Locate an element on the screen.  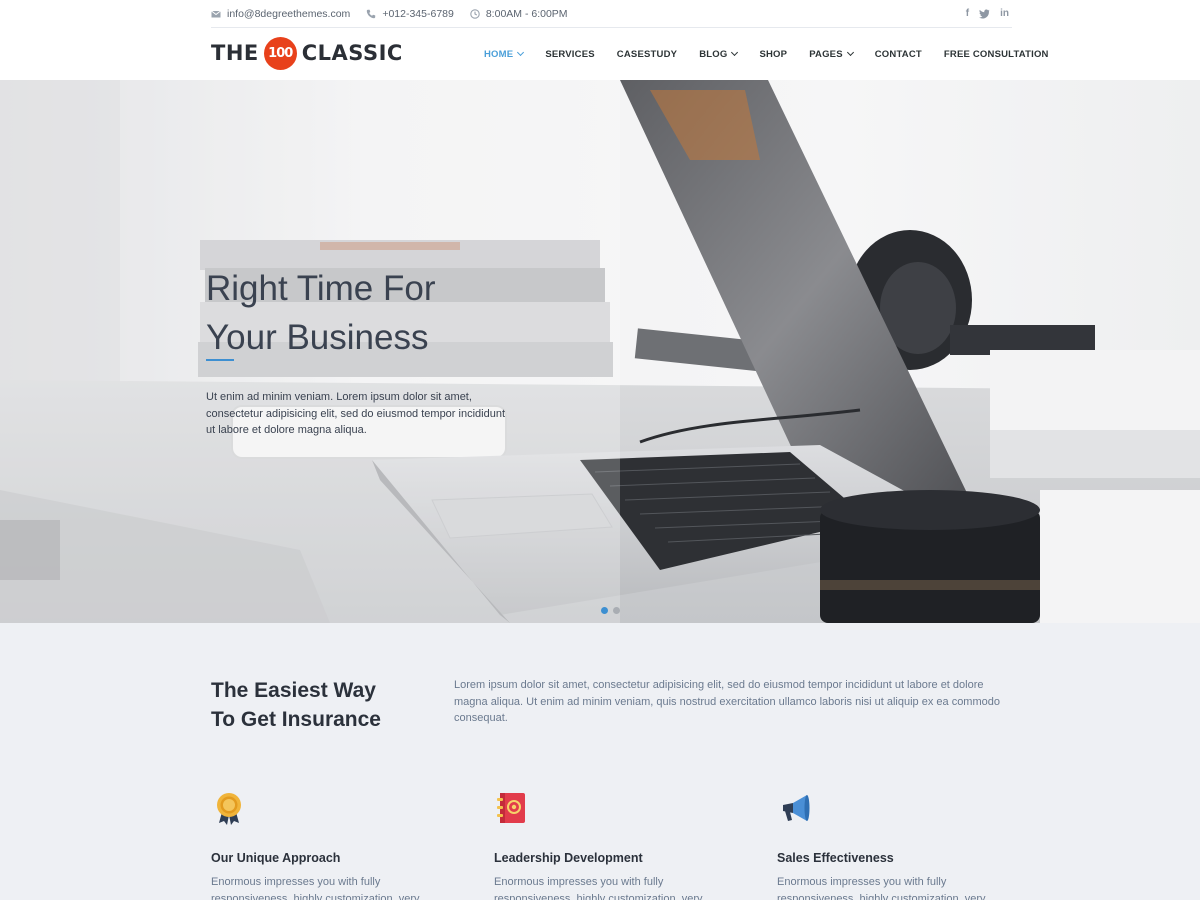
phone-icon is located at coordinates (371, 13).